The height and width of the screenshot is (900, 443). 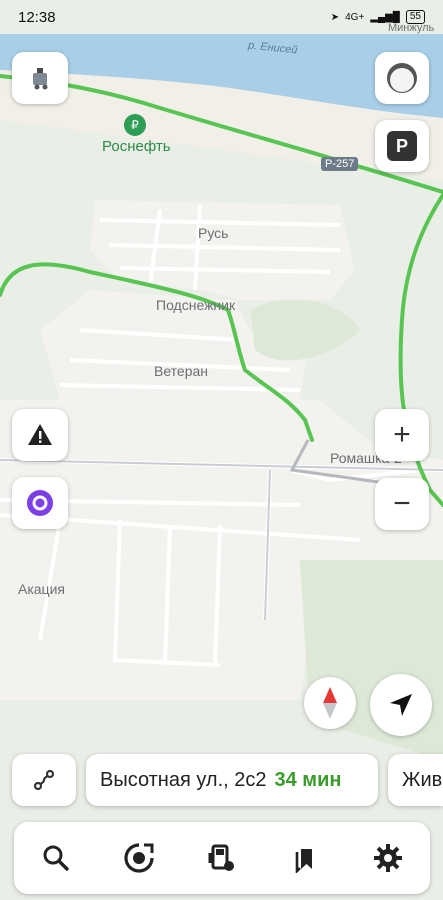 What do you see at coordinates (135, 125) in the screenshot?
I see `fuel-station-icon: ₽` at bounding box center [135, 125].